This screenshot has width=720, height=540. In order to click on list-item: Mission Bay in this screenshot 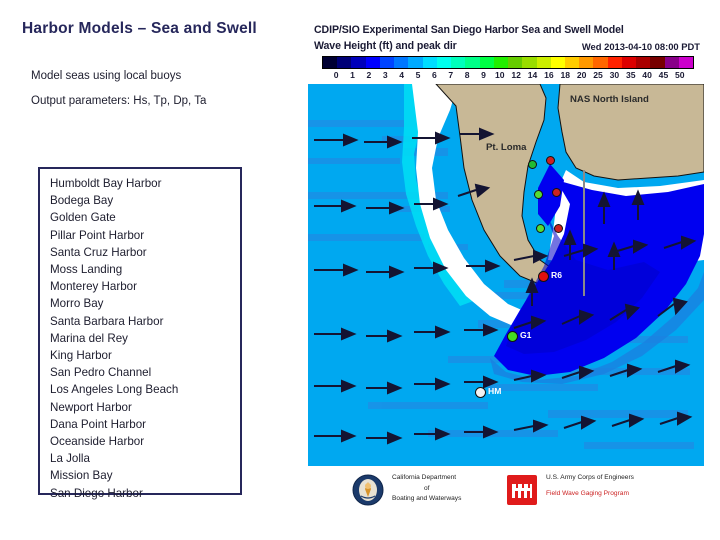, I will do `click(145, 475)`.